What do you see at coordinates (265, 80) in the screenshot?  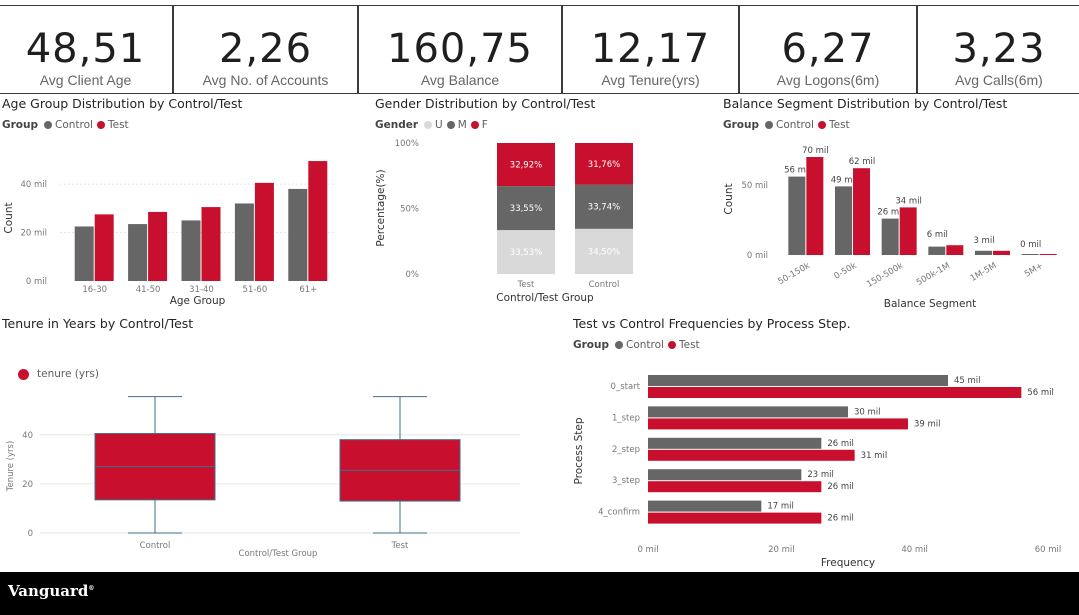 I see `kpi-label: Avg No. of Accounts` at bounding box center [265, 80].